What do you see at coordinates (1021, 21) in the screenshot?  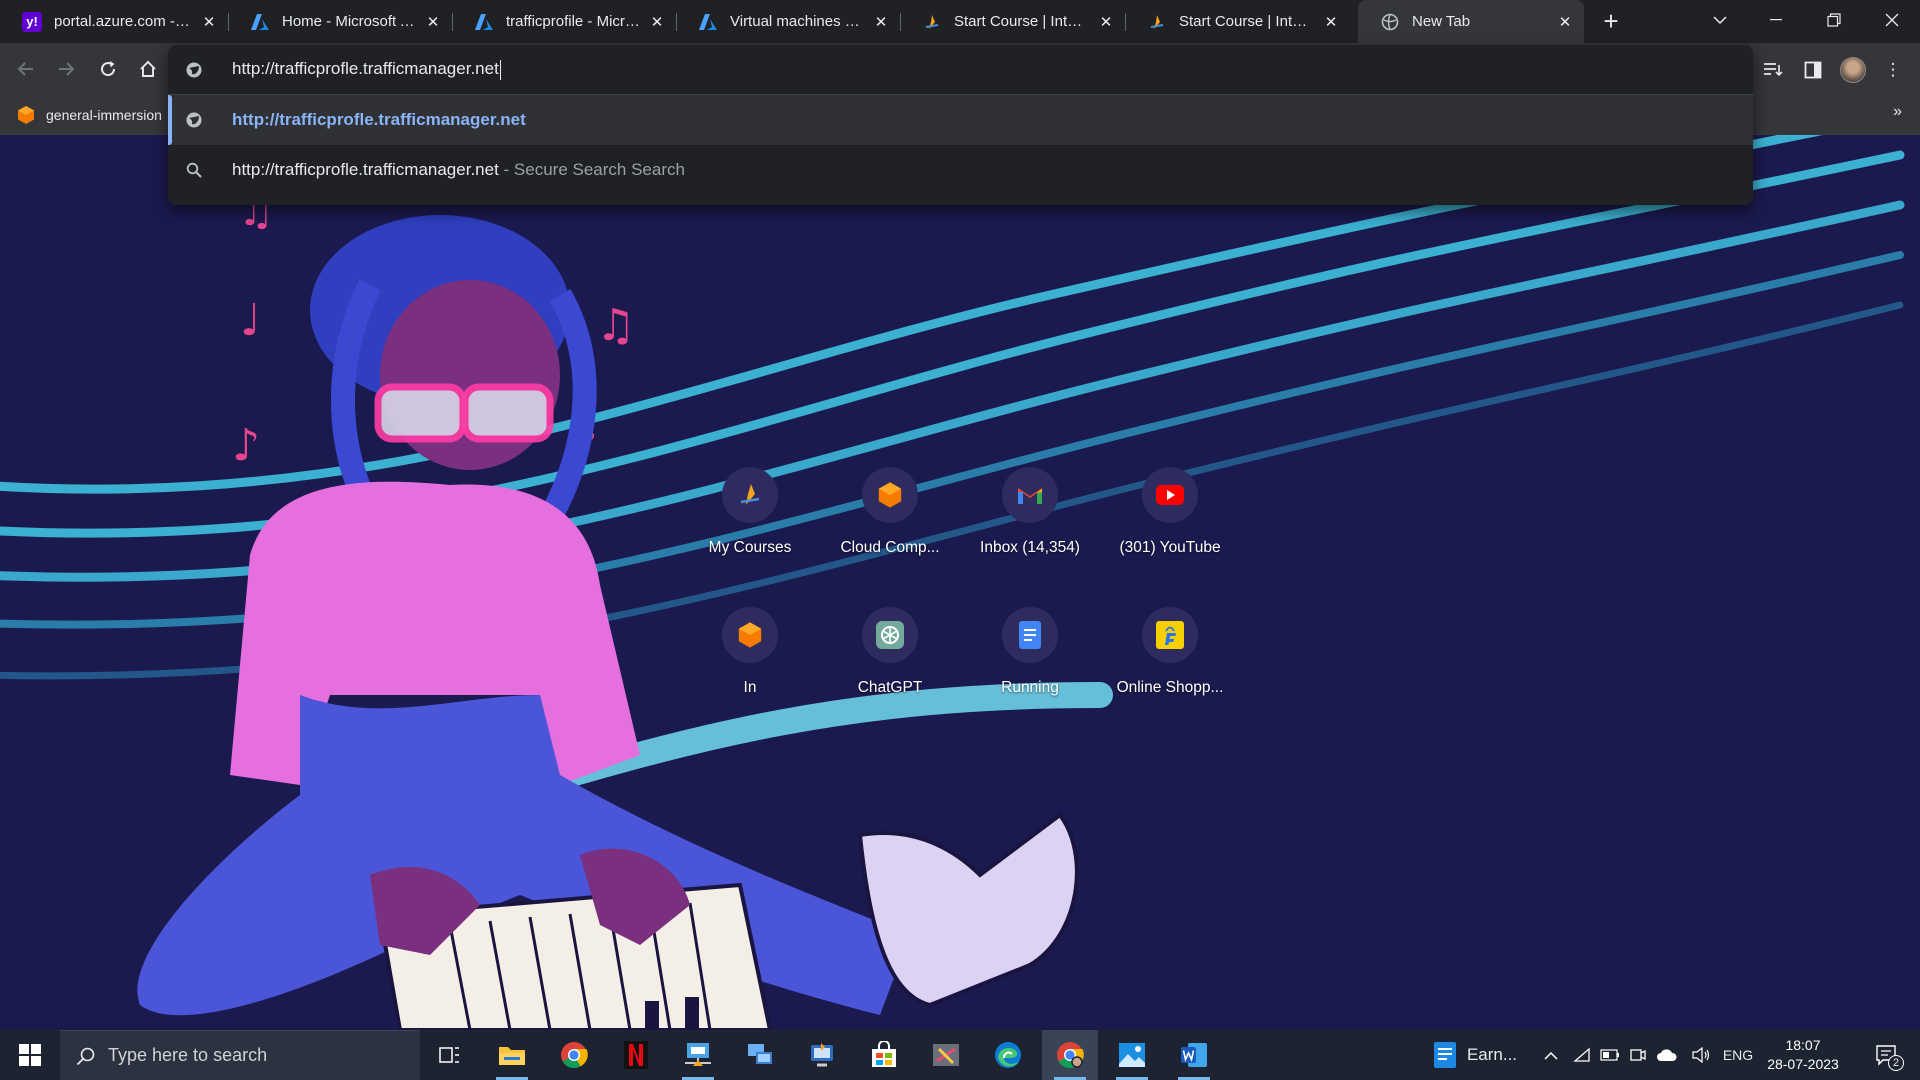 I see `tab-title: Start Course | Intellipaat` at bounding box center [1021, 21].